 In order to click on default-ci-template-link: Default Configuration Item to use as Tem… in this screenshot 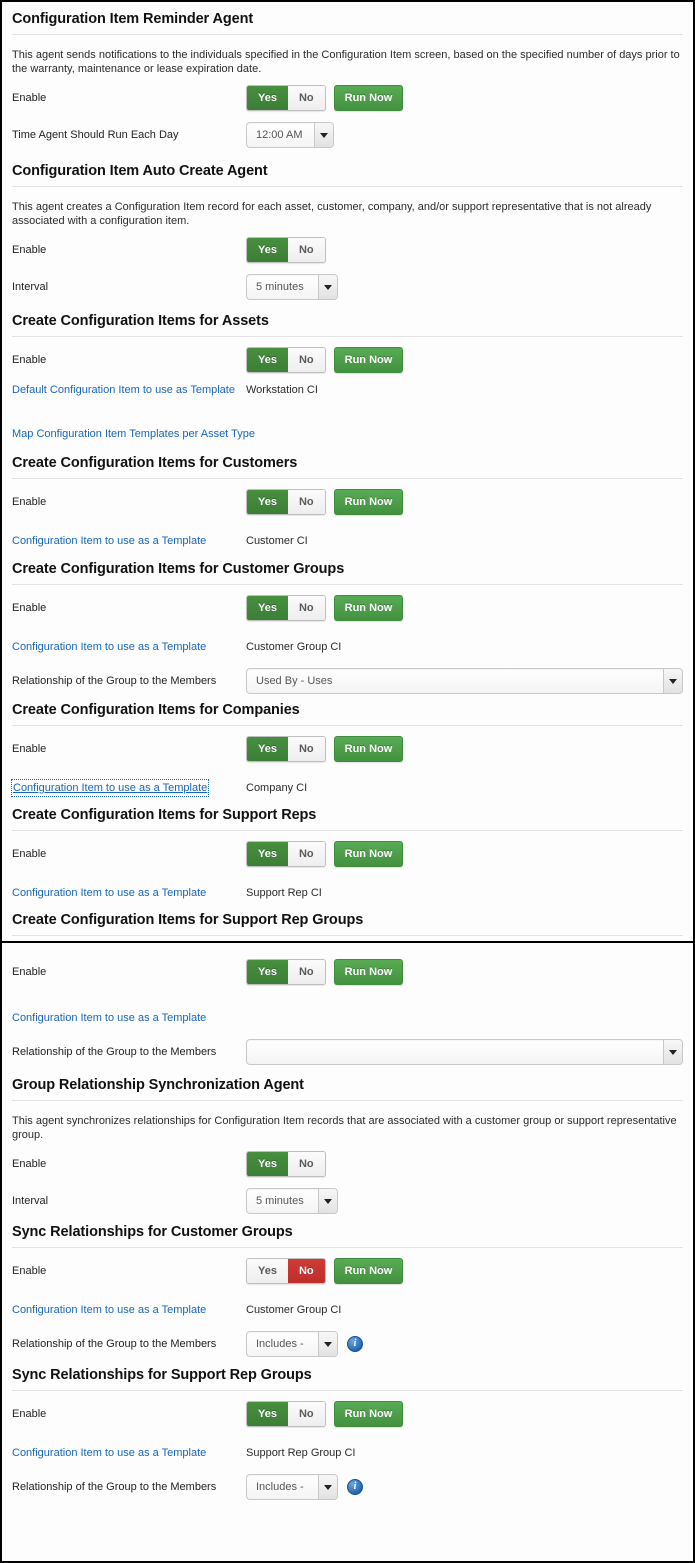, I will do `click(129, 390)`.